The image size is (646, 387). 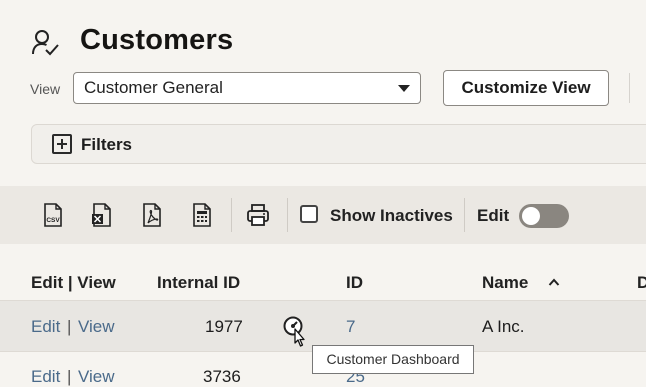 What do you see at coordinates (544, 216) in the screenshot?
I see `edit-mode-toggle` at bounding box center [544, 216].